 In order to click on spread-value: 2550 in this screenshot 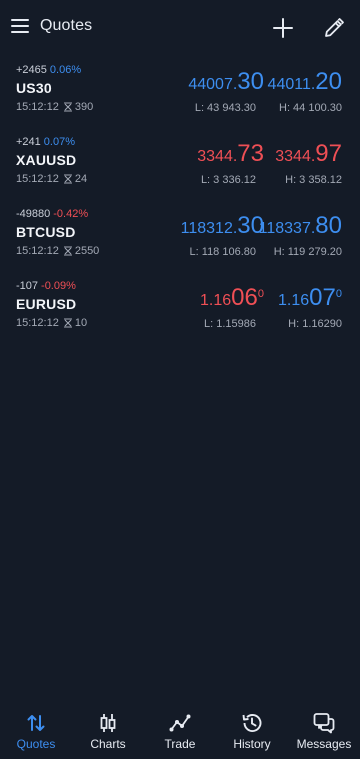, I will do `click(87, 251)`.